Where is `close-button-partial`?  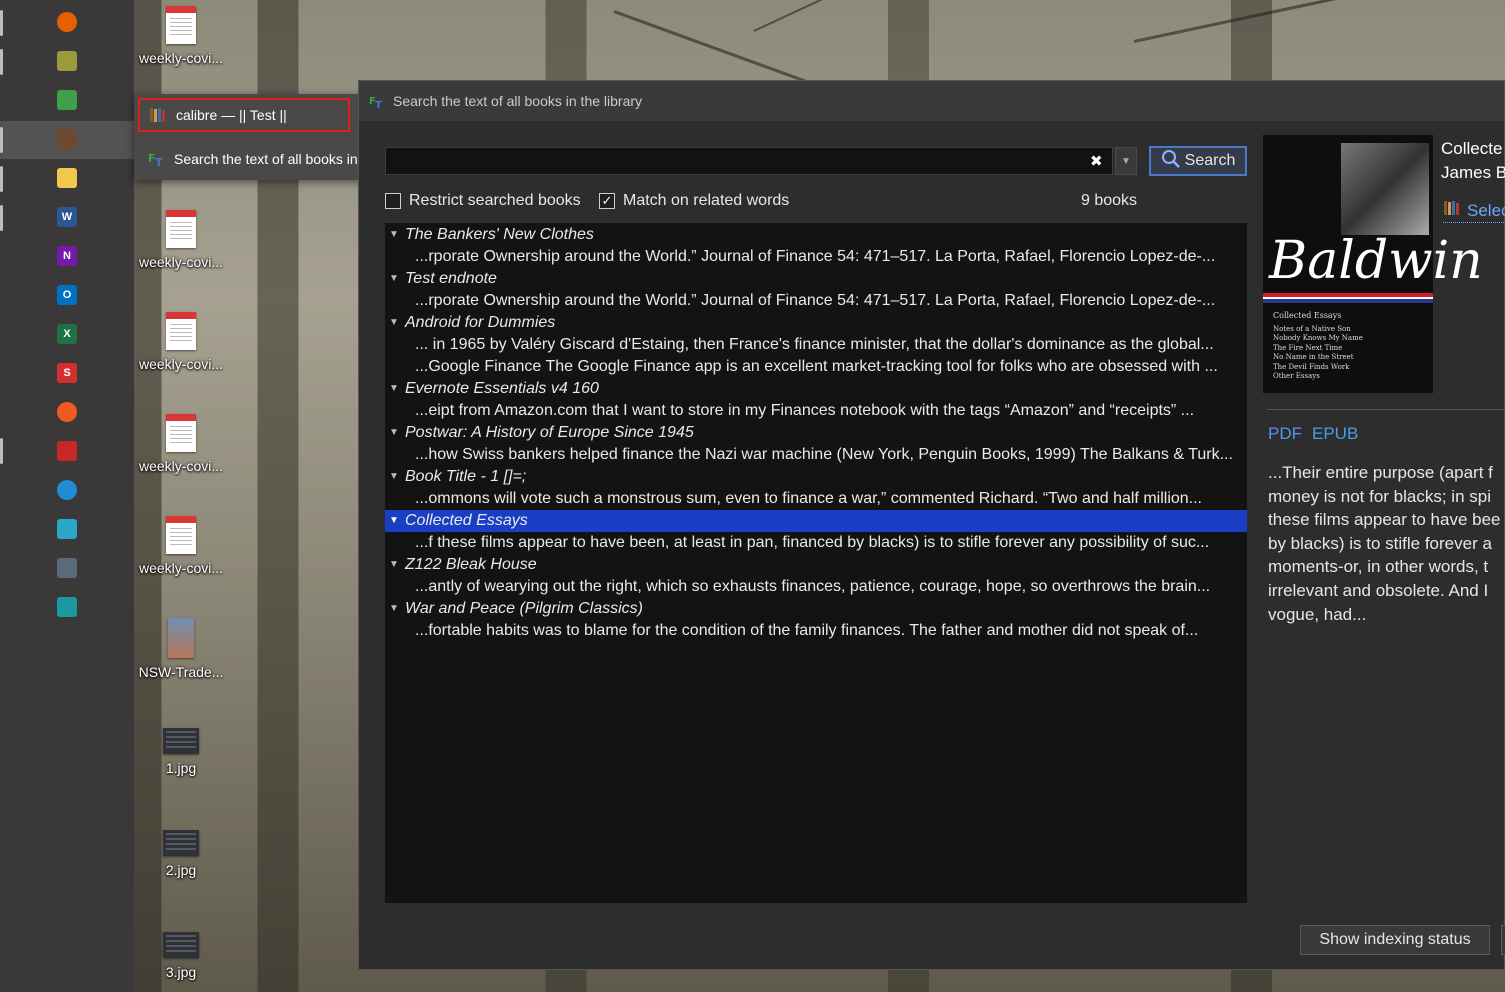
close-button-partial is located at coordinates (1503, 940).